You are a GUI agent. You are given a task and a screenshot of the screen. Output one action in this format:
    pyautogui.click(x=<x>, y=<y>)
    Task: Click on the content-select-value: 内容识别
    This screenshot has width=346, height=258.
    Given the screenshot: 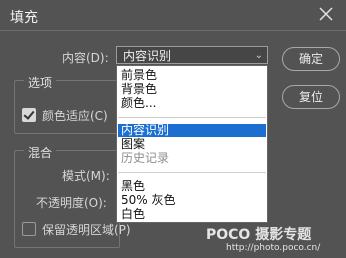 What is the action you would take?
    pyautogui.click(x=147, y=56)
    